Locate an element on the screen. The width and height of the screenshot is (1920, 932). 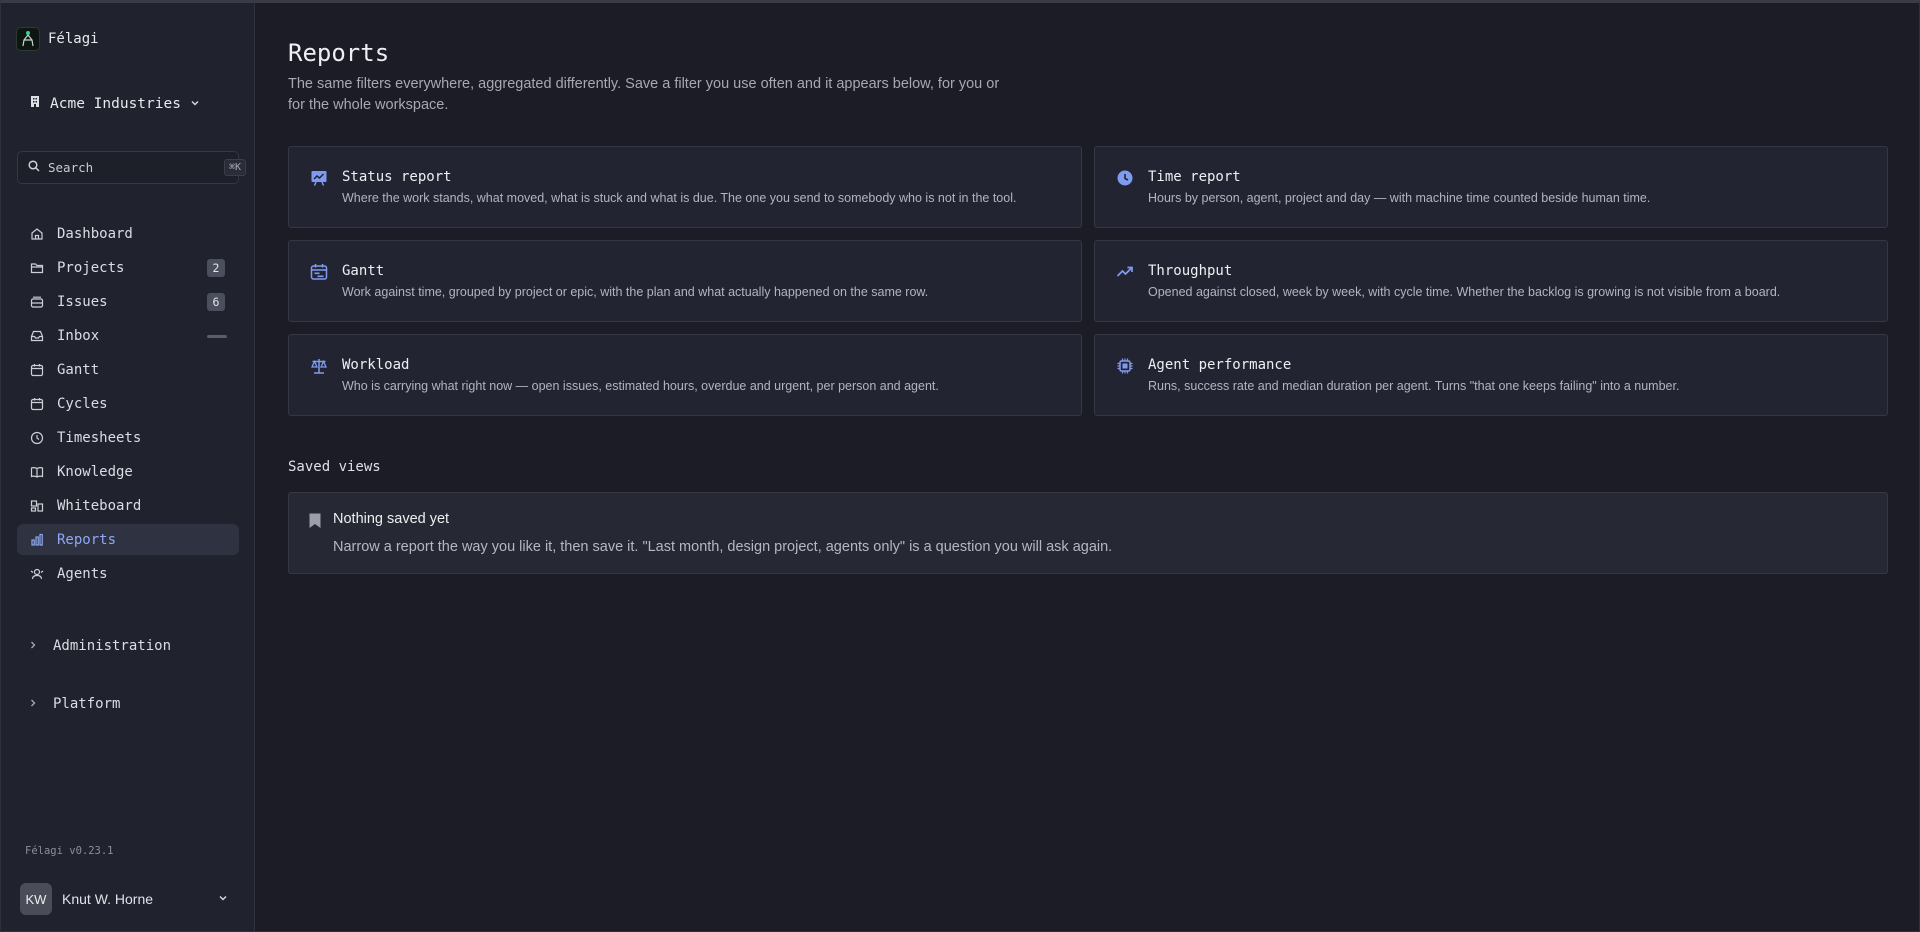
page-title: Reports is located at coordinates (339, 53).